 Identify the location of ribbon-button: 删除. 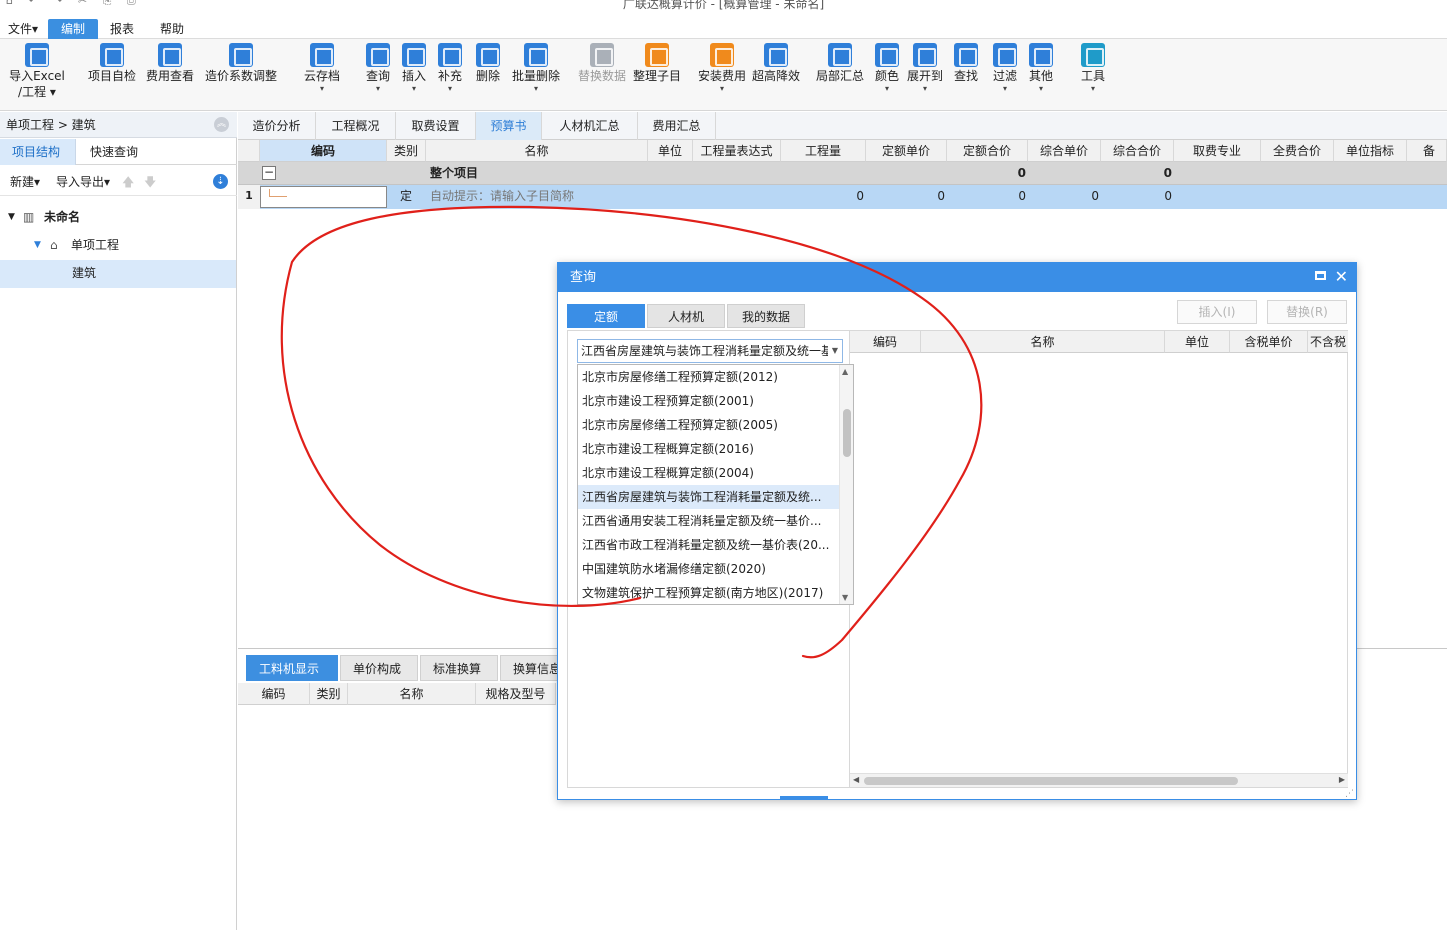
(488, 63).